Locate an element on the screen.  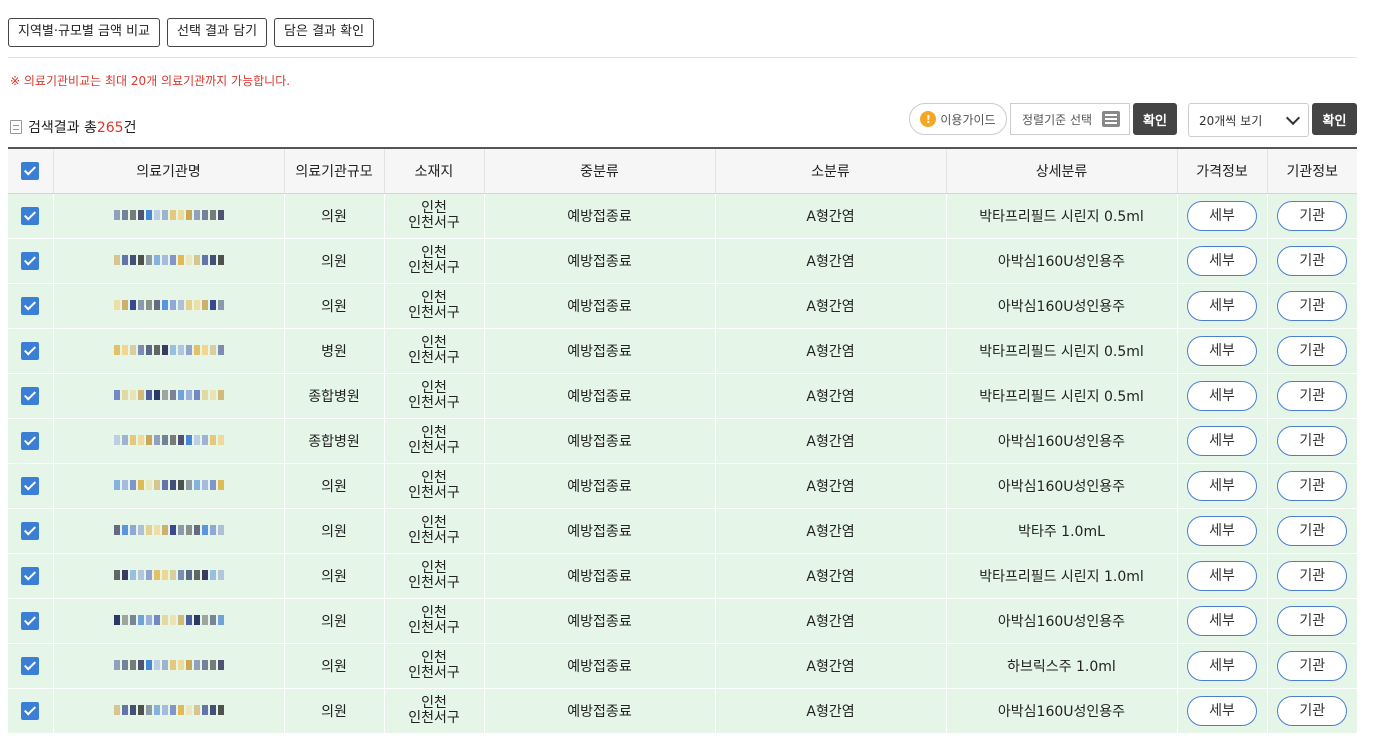
header-mid-category: 중분류 is located at coordinates (600, 170).